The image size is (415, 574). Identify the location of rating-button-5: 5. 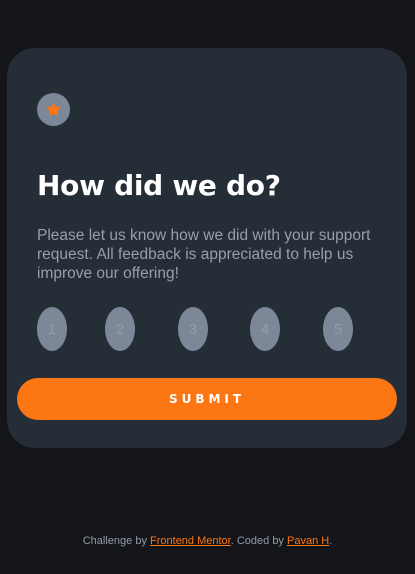
(338, 329).